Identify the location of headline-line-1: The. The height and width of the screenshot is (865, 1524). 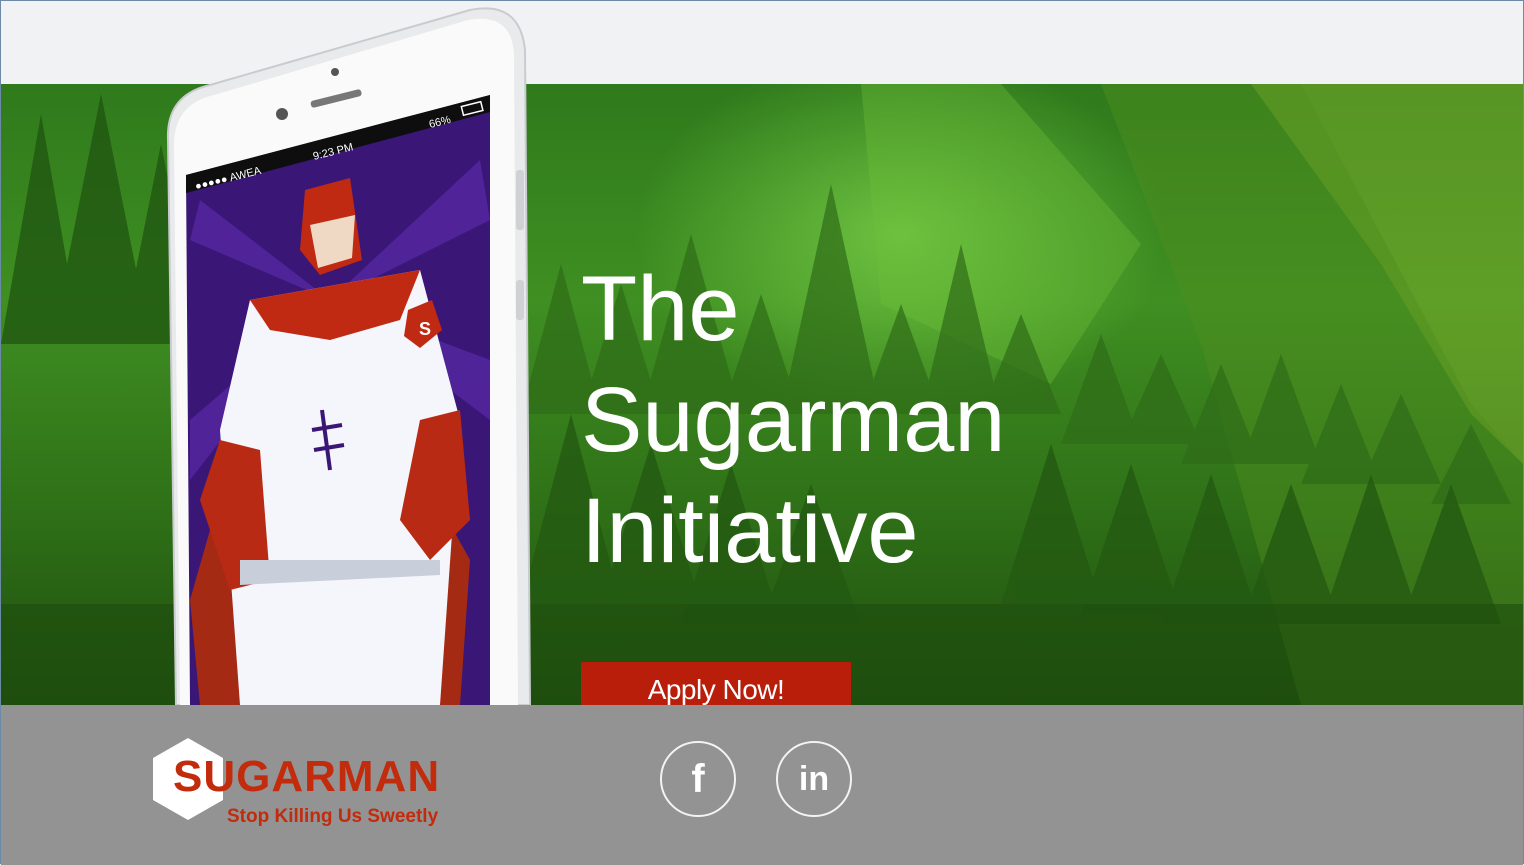
(660, 309).